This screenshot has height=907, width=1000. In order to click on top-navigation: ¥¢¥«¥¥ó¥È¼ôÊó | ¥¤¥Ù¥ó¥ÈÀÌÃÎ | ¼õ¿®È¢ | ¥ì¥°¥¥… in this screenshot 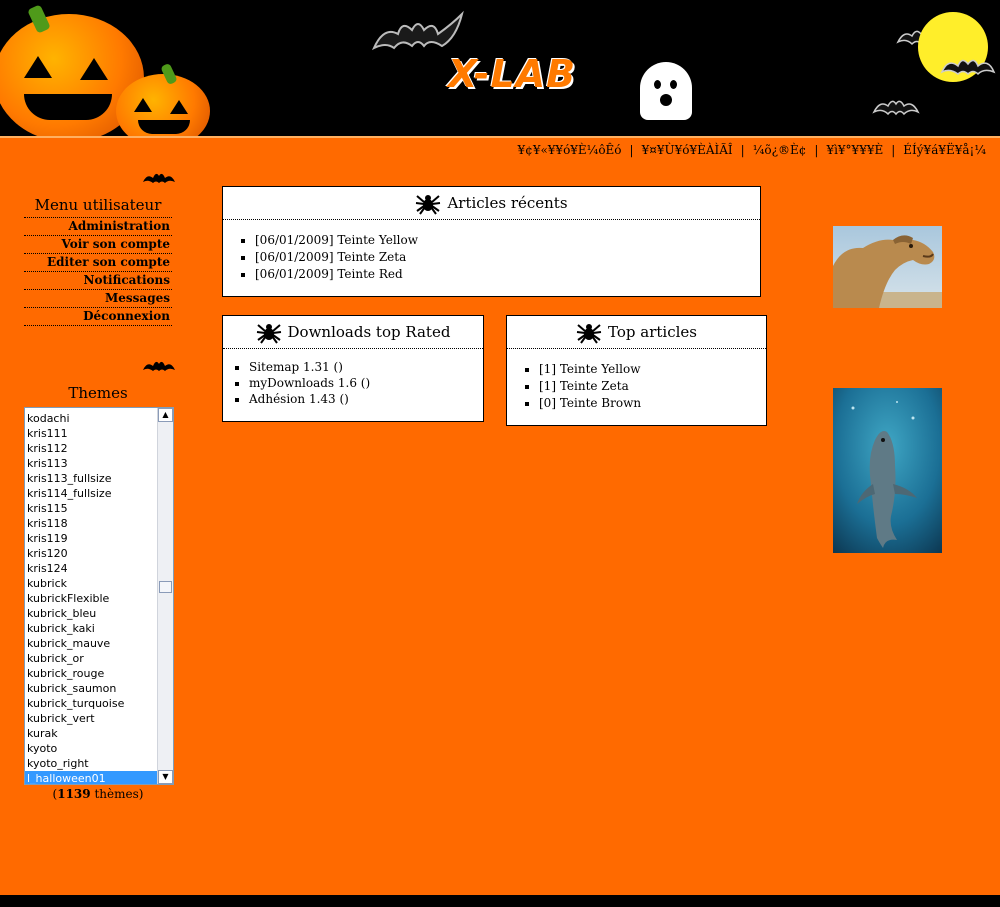, I will do `click(752, 150)`.